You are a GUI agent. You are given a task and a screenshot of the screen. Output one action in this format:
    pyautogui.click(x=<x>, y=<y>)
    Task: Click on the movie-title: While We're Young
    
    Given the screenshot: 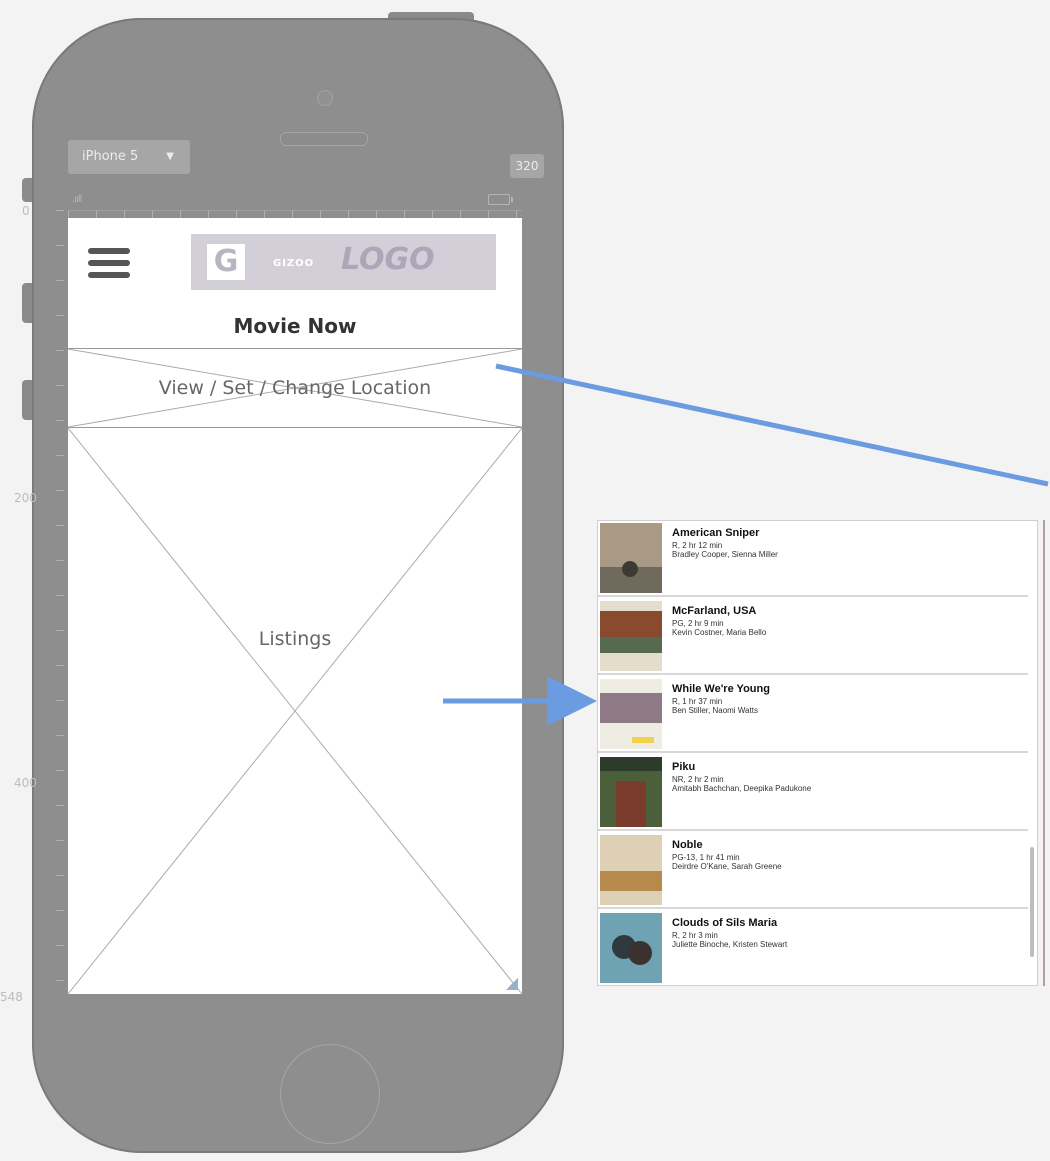 What is the action you would take?
    pyautogui.click(x=721, y=689)
    